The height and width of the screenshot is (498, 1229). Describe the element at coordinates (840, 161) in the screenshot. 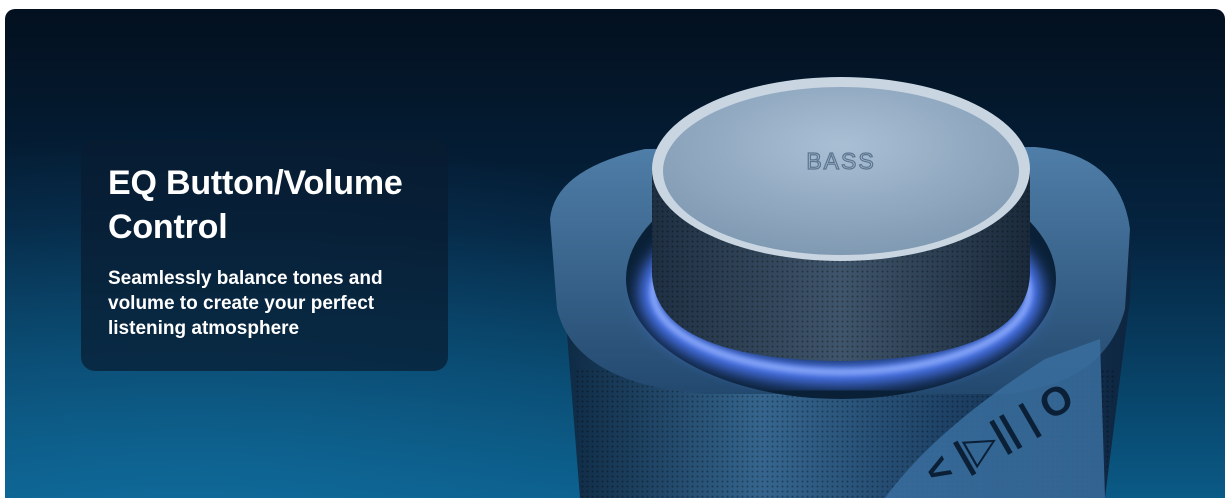

I see `knob-label: BASS` at that location.